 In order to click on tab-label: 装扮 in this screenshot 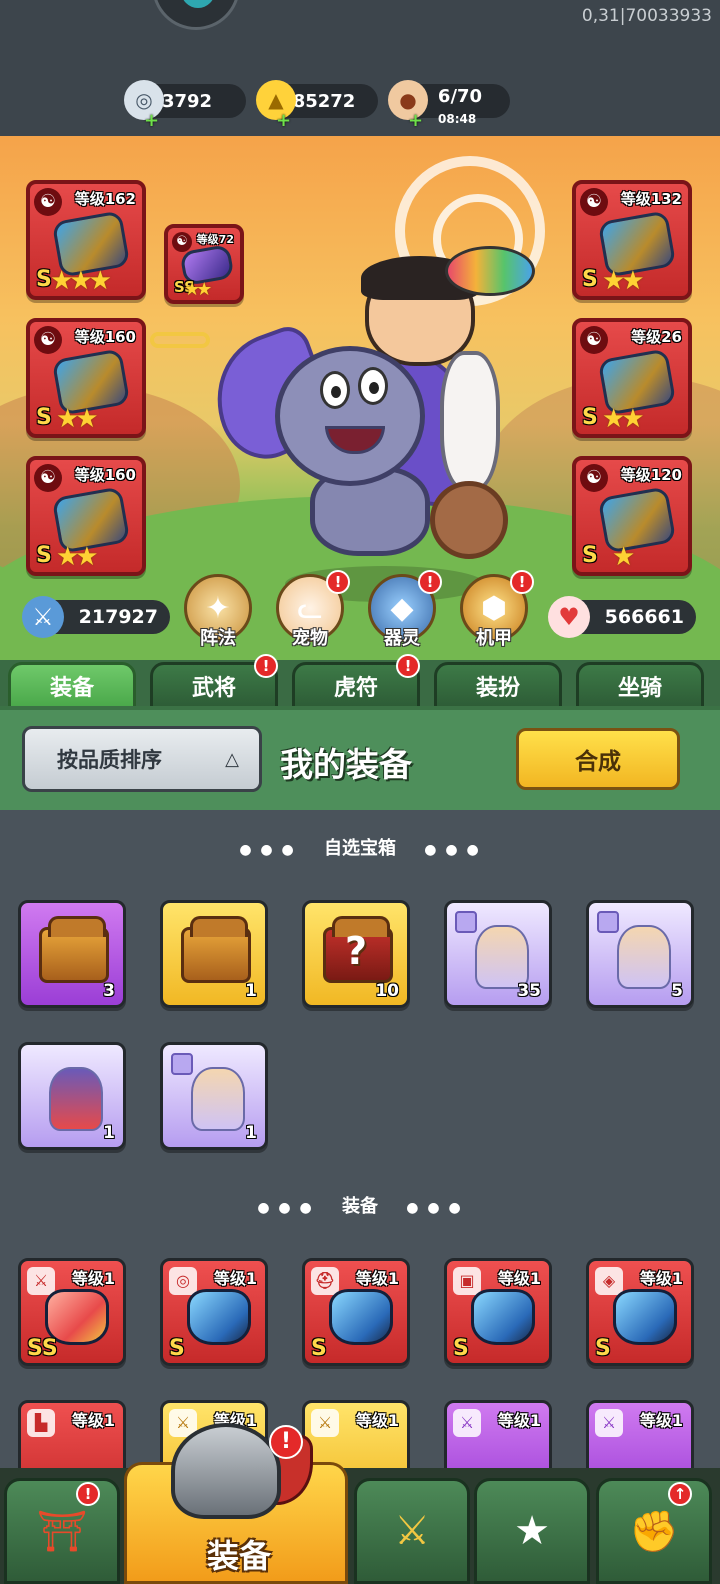, I will do `click(497, 688)`.